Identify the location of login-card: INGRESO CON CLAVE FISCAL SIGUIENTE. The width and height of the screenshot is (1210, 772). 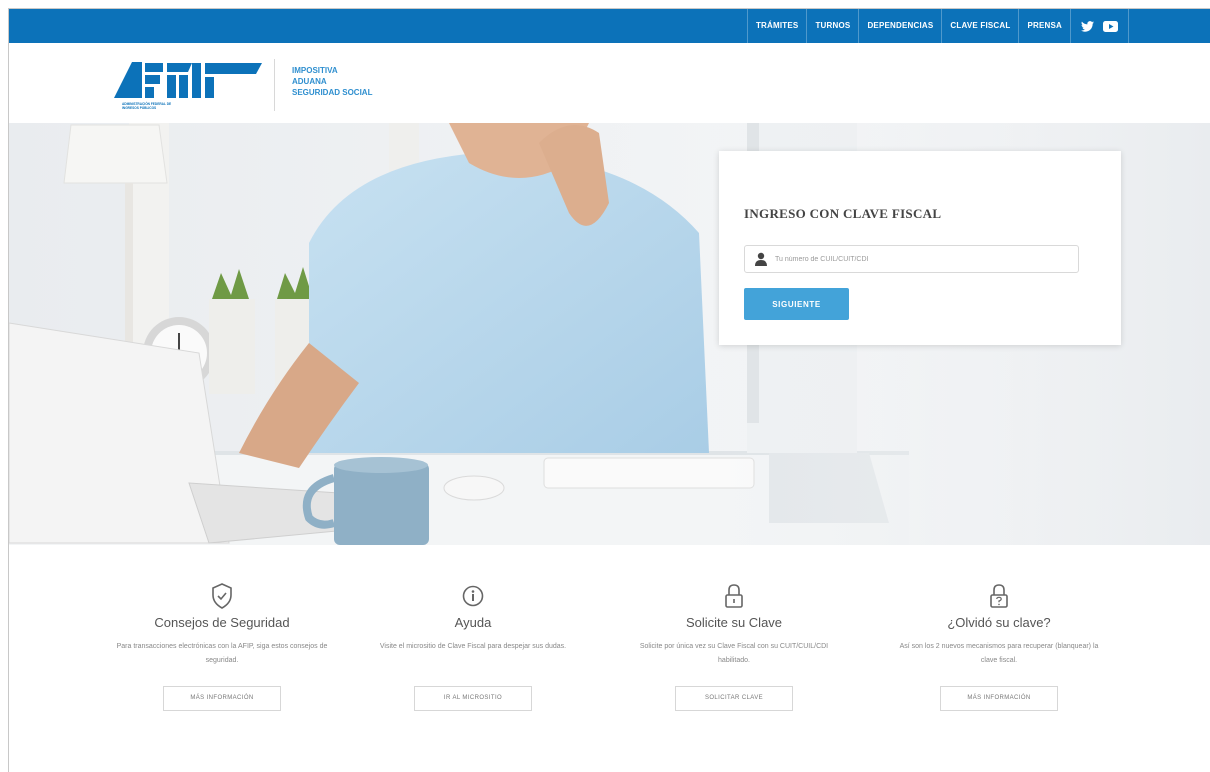
(920, 248).